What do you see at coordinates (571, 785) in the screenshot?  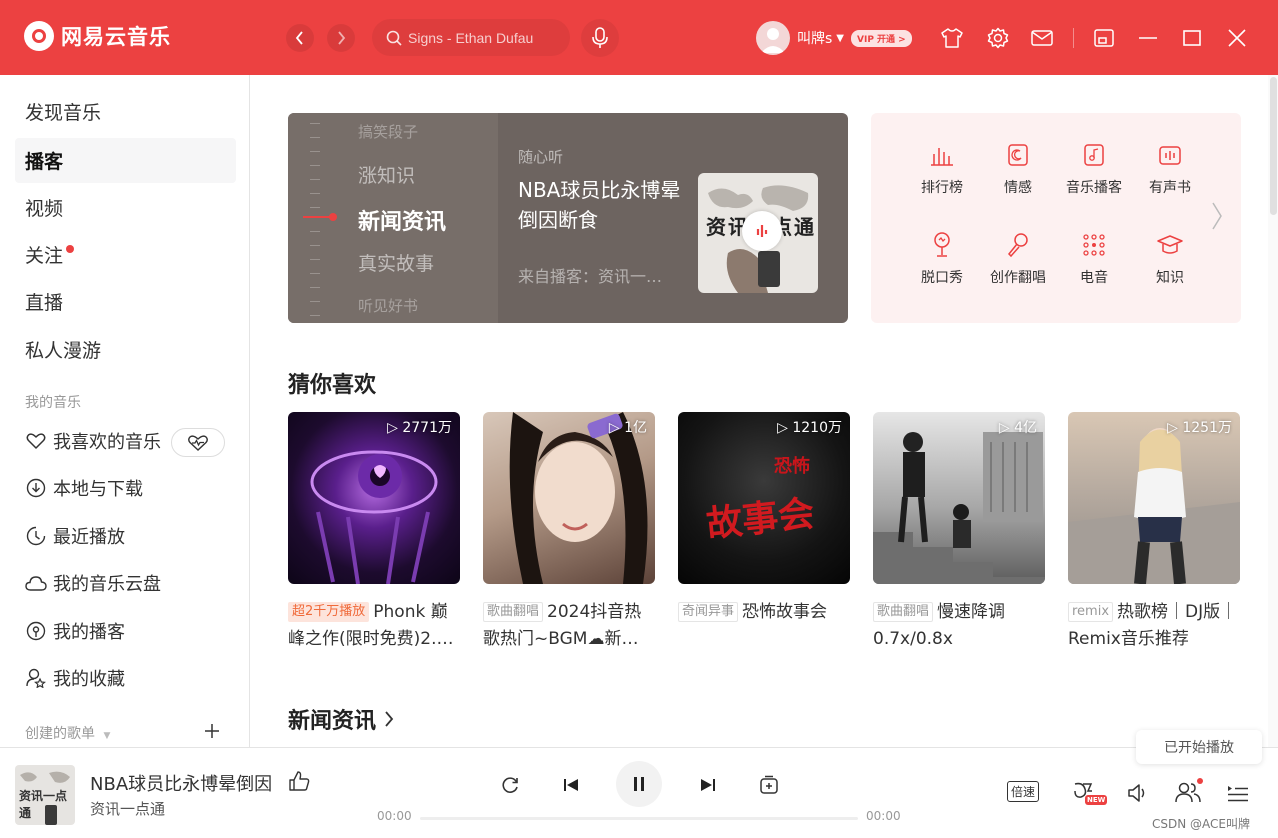 I see `previous-button` at bounding box center [571, 785].